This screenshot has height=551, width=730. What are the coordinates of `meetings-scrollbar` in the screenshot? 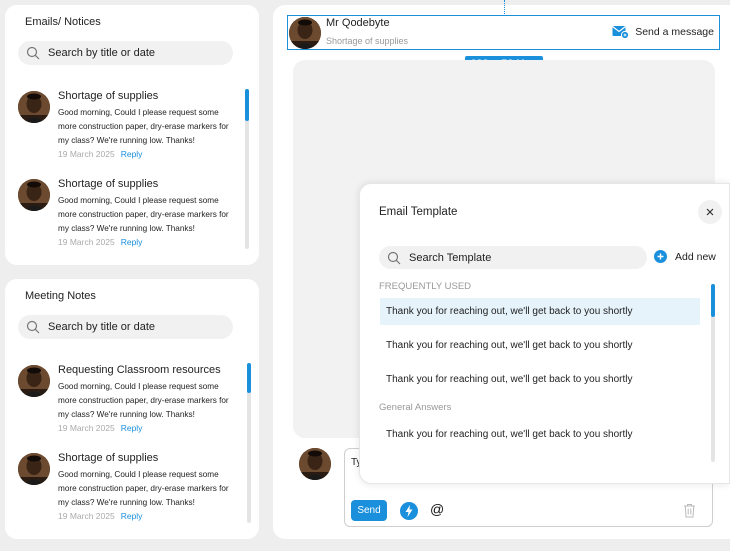 It's located at (249, 443).